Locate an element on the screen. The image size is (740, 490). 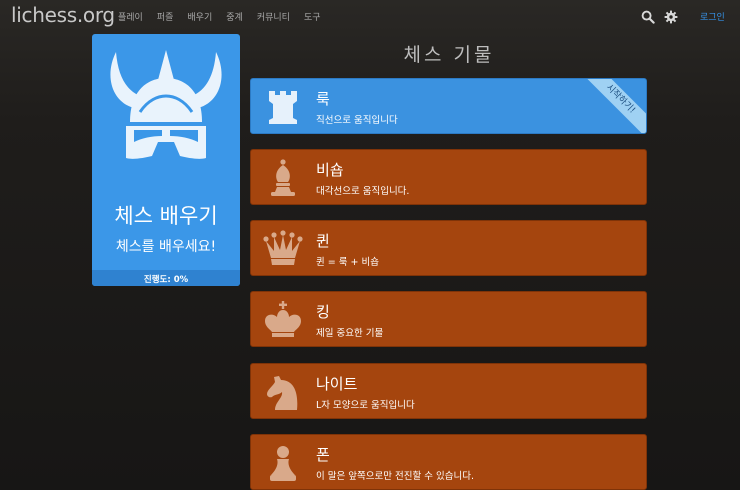
bishop-icon is located at coordinates (283, 178).